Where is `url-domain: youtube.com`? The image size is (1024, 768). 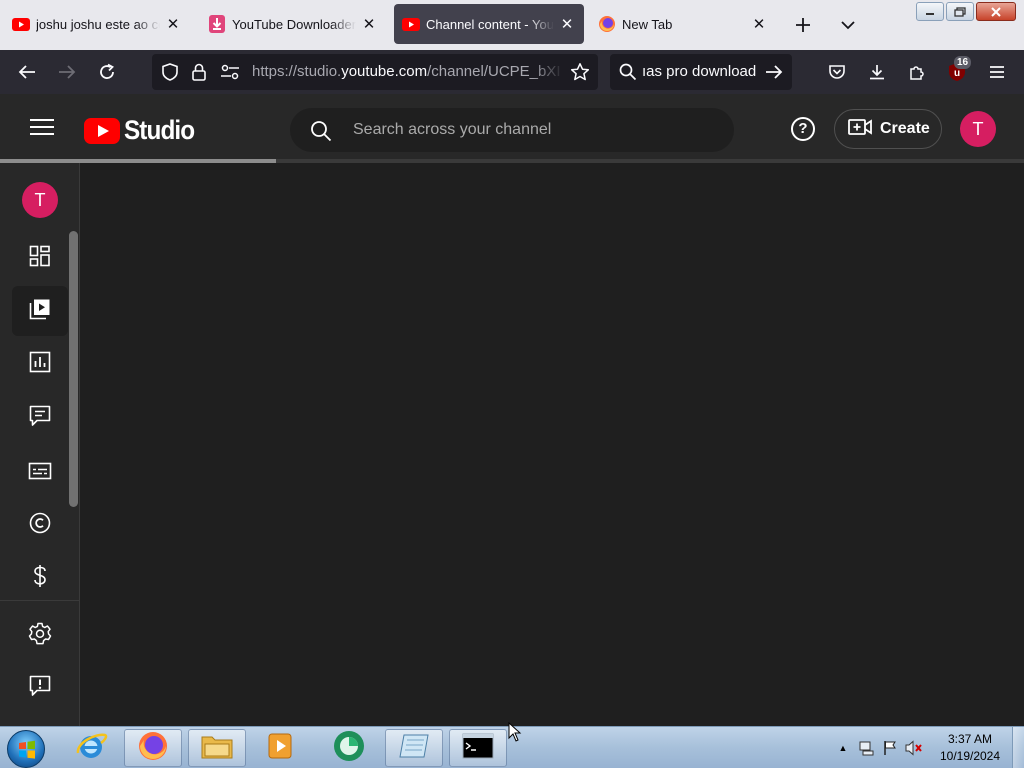
url-domain: youtube.com is located at coordinates (384, 71).